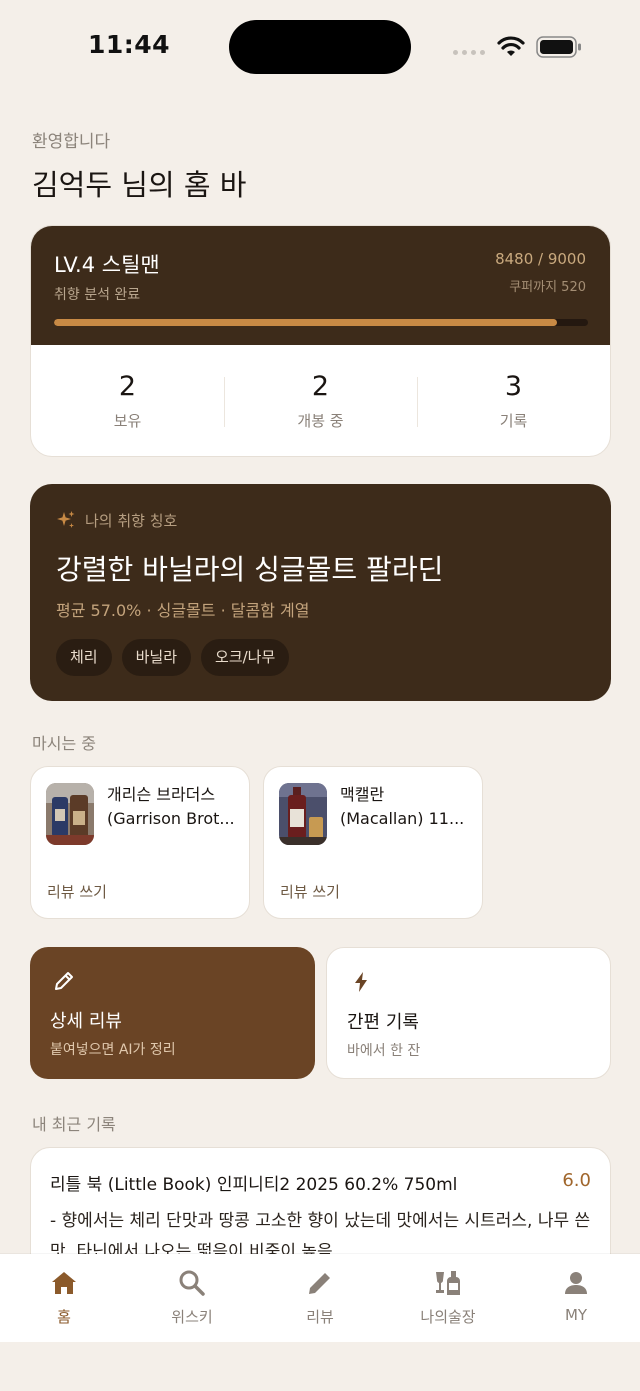 The image size is (640, 1391). Describe the element at coordinates (64, 1283) in the screenshot. I see `home-icon` at that location.